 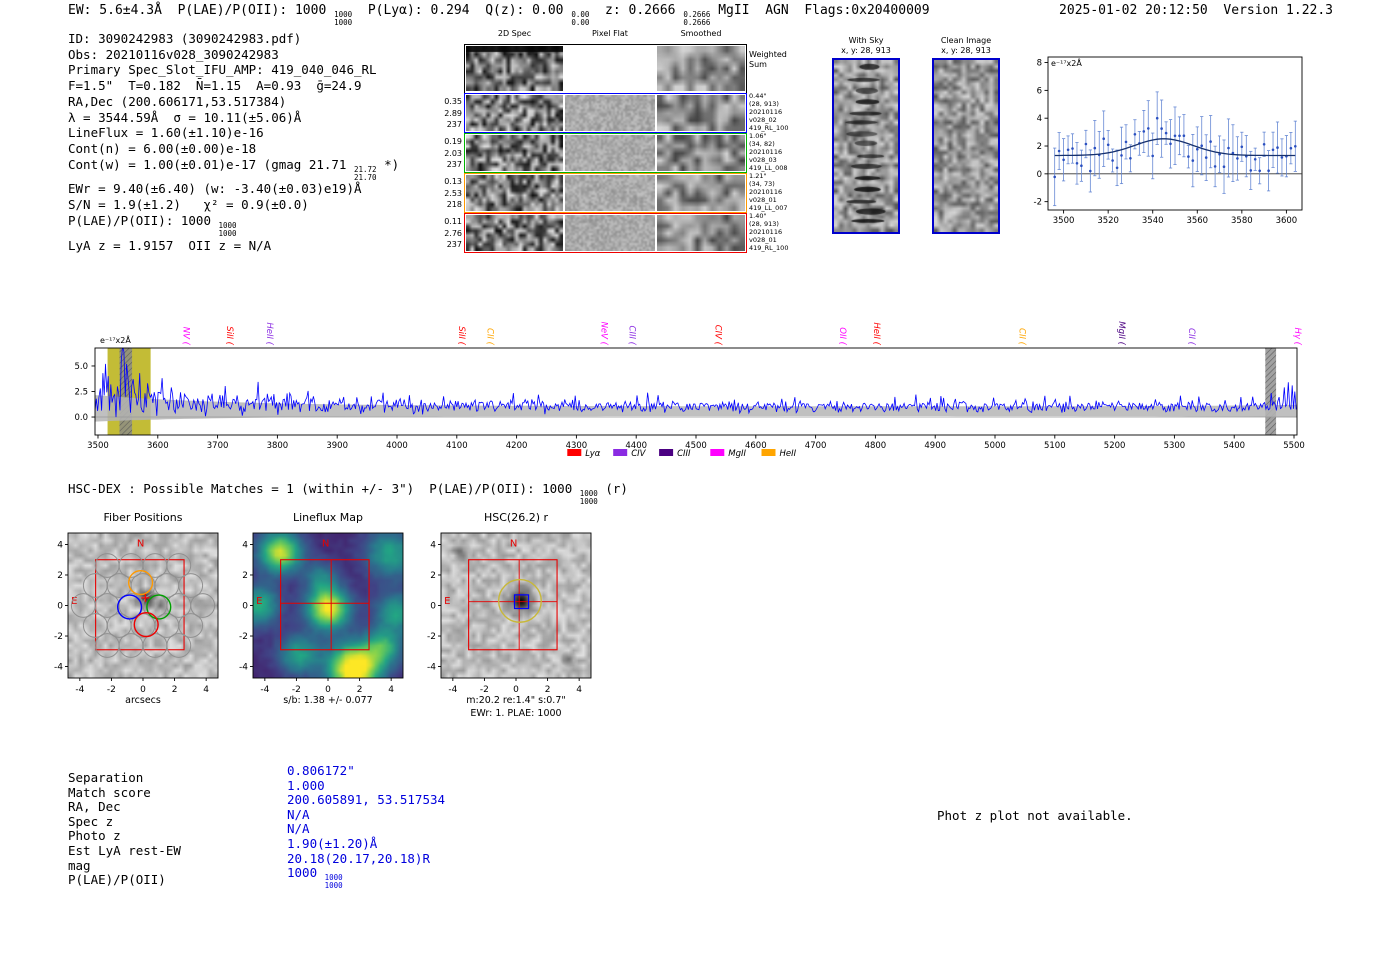 I want to click on match-row-label: P(LAE)/P(OII), so click(x=117, y=880).